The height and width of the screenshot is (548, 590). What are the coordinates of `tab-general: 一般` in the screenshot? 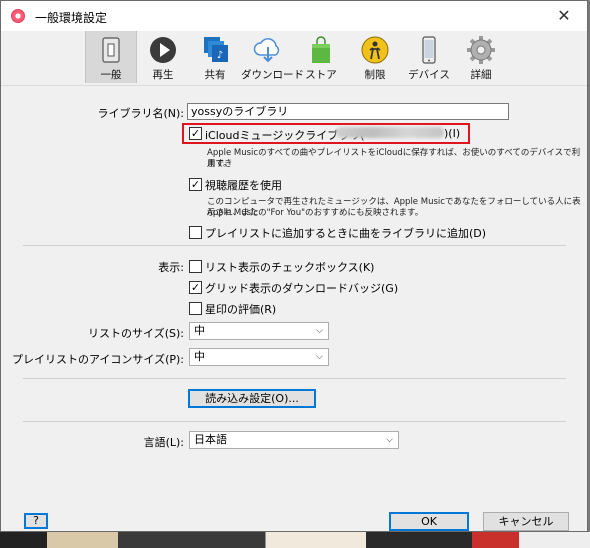 It's located at (111, 57).